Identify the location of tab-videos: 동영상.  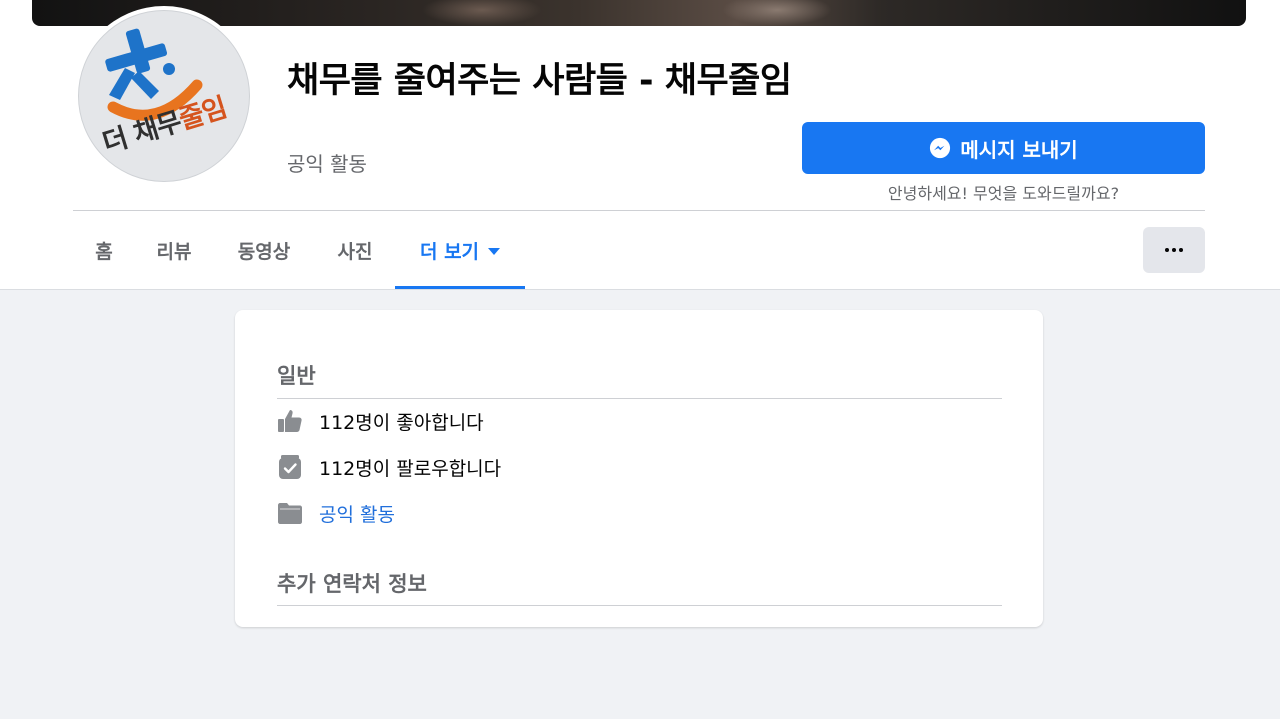
(264, 250).